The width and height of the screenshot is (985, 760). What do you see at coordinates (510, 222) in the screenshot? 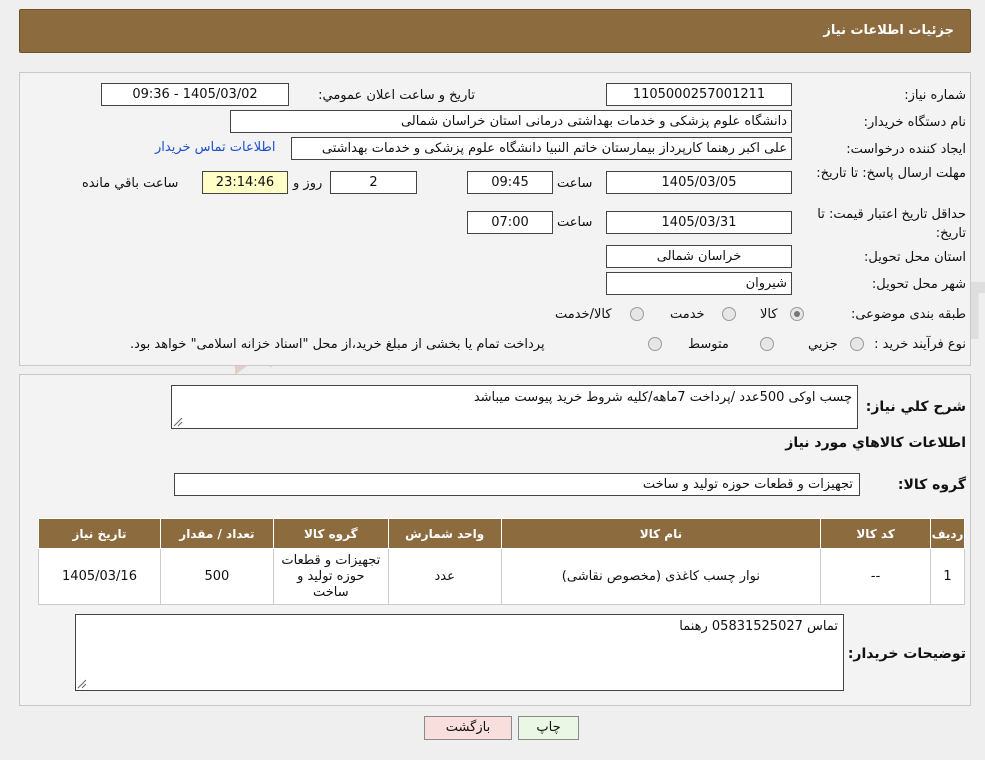
I see `price-time-field: 07:00` at bounding box center [510, 222].